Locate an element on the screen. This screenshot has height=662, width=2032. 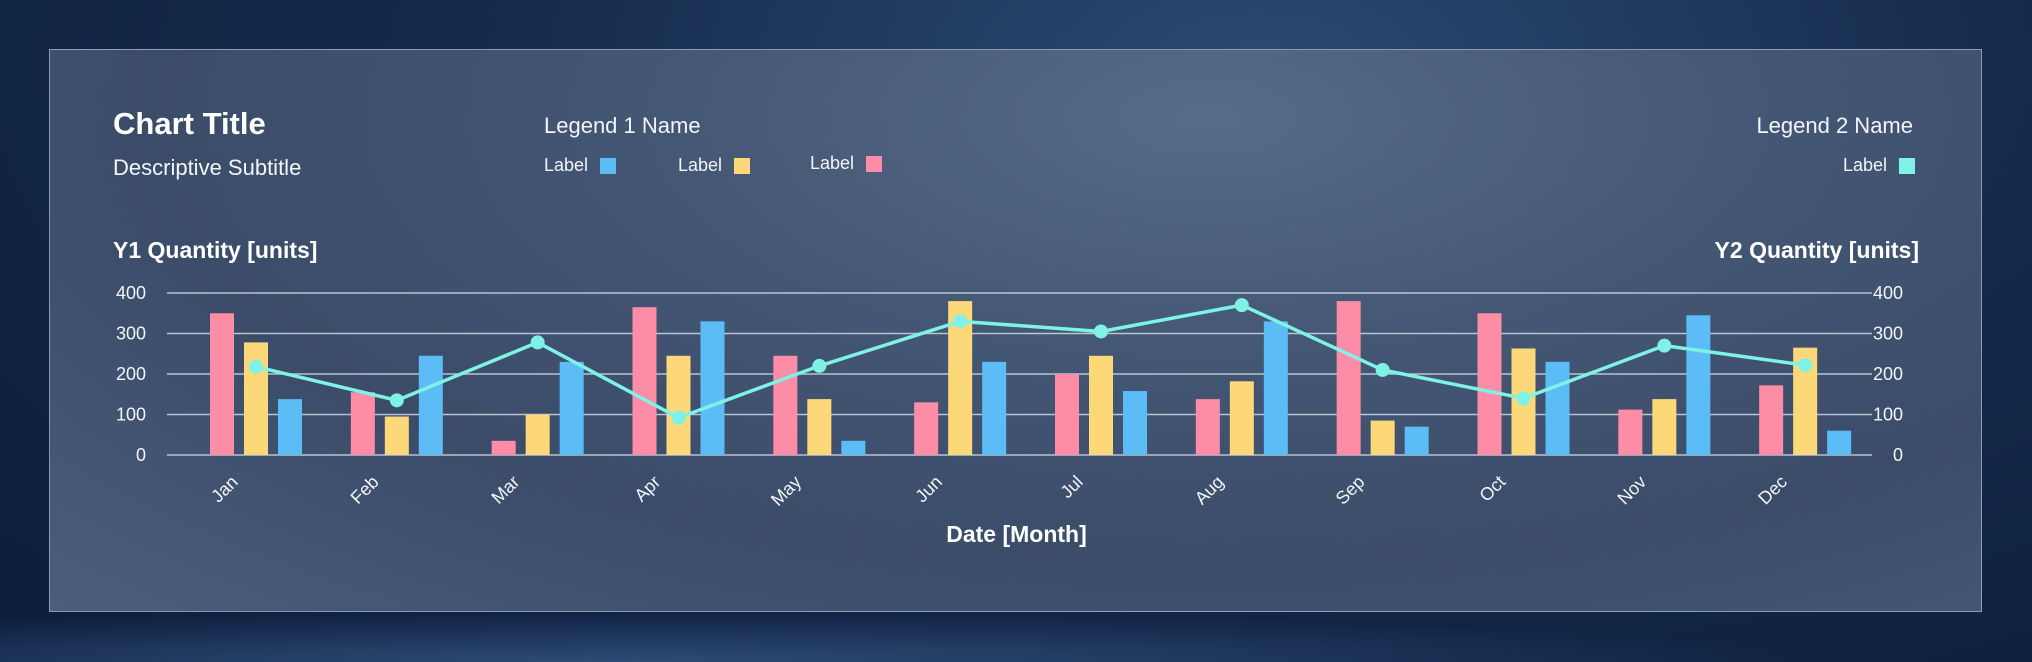
bar-pink-oct is located at coordinates (1489, 384).